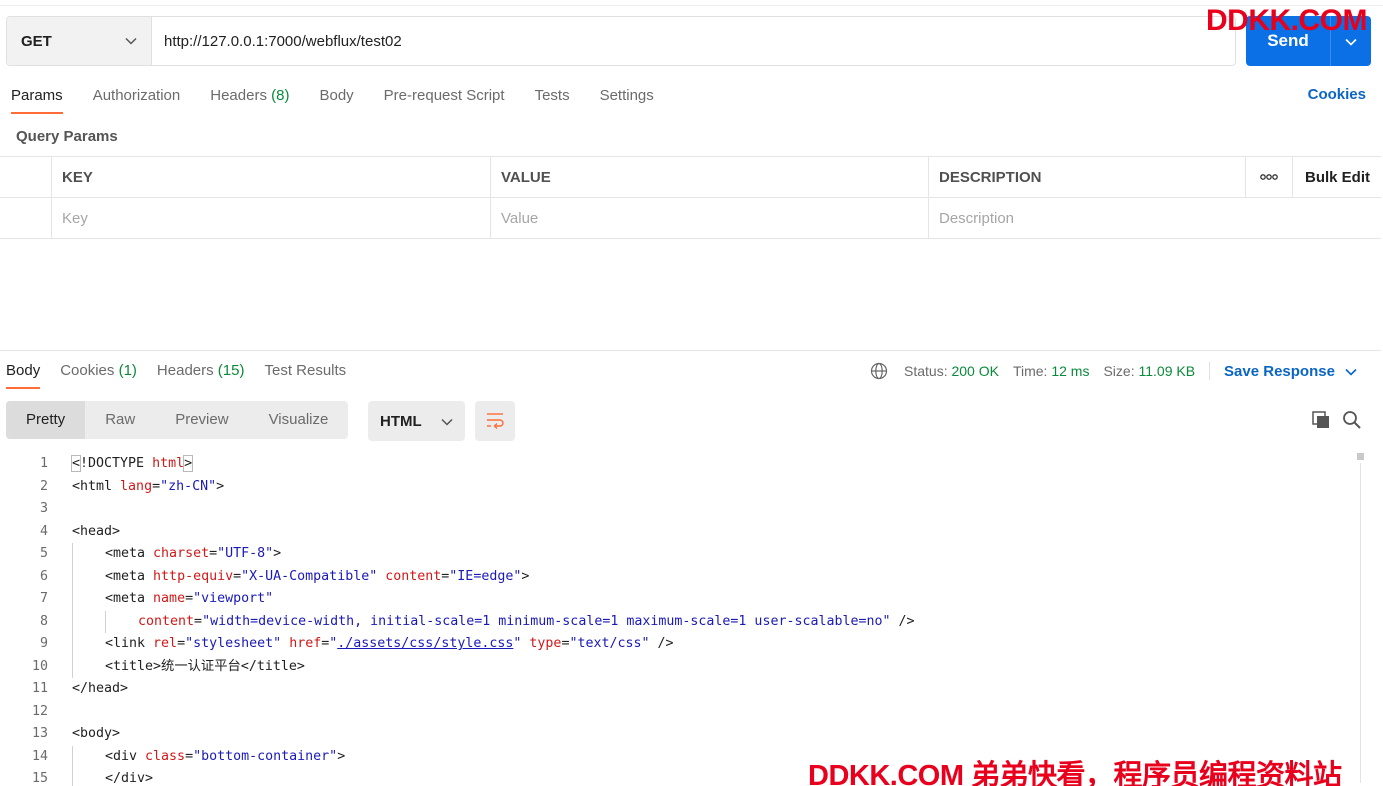 This screenshot has width=1383, height=786. I want to click on code-line: 4 <head>, so click(677, 532).